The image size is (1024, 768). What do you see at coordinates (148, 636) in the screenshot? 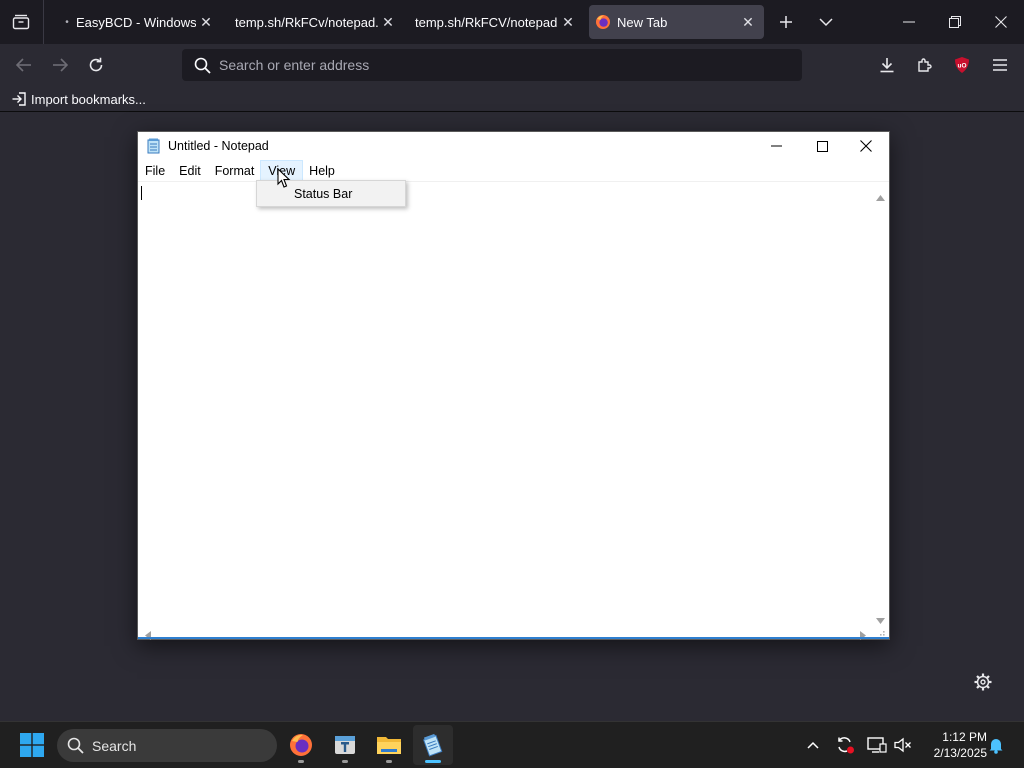
I see `scroll-left-arrow-icon` at bounding box center [148, 636].